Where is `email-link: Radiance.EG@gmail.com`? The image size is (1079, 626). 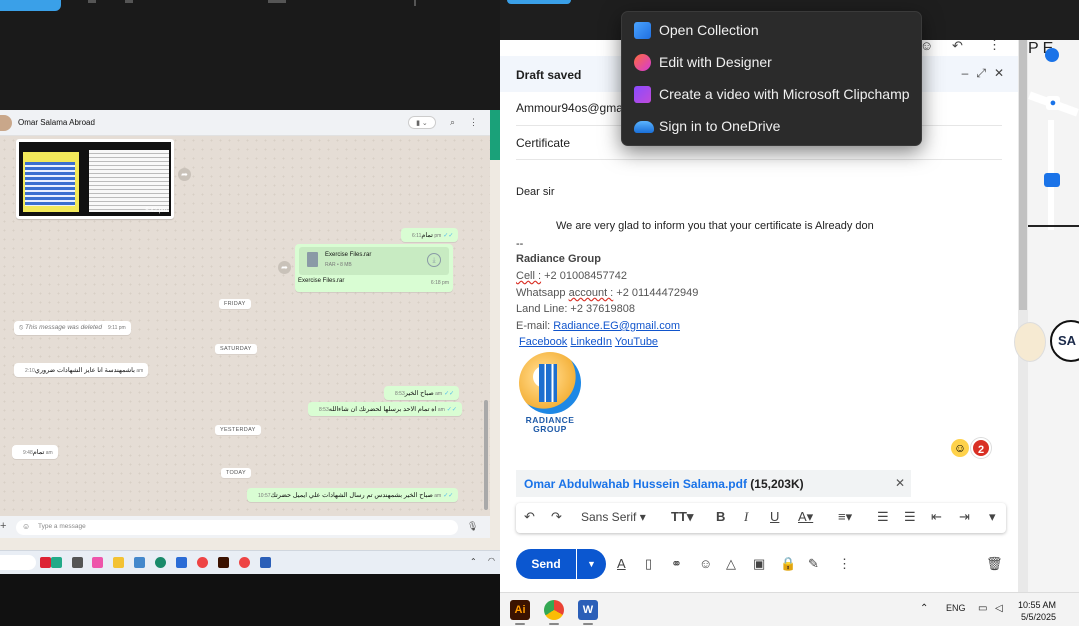 email-link: Radiance.EG@gmail.com is located at coordinates (616, 326).